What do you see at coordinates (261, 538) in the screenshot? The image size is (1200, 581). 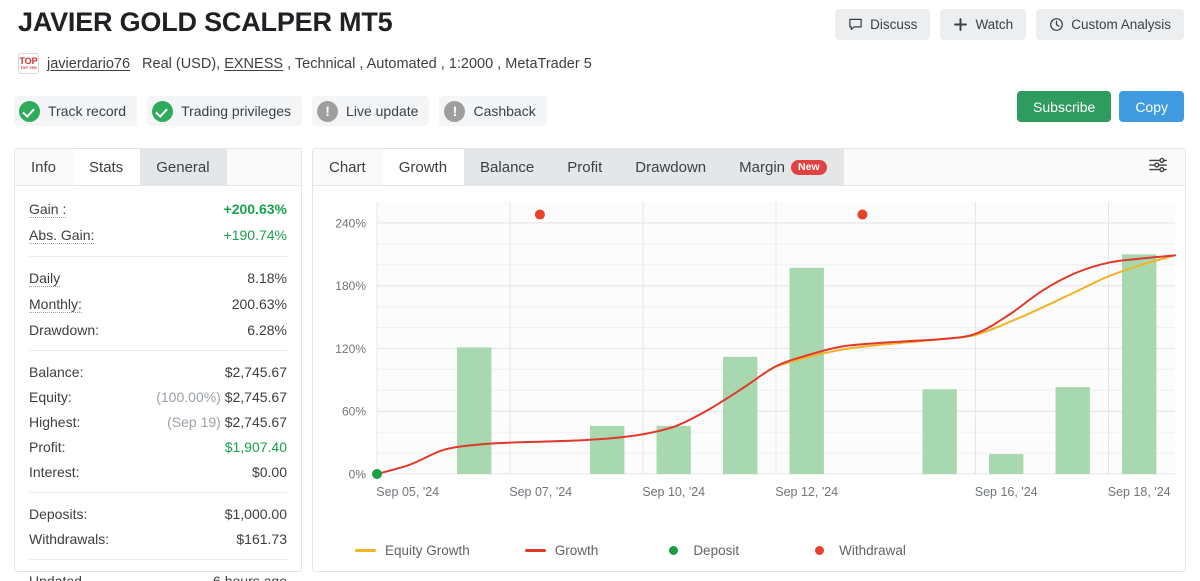 I see `stat-value: $161.73` at bounding box center [261, 538].